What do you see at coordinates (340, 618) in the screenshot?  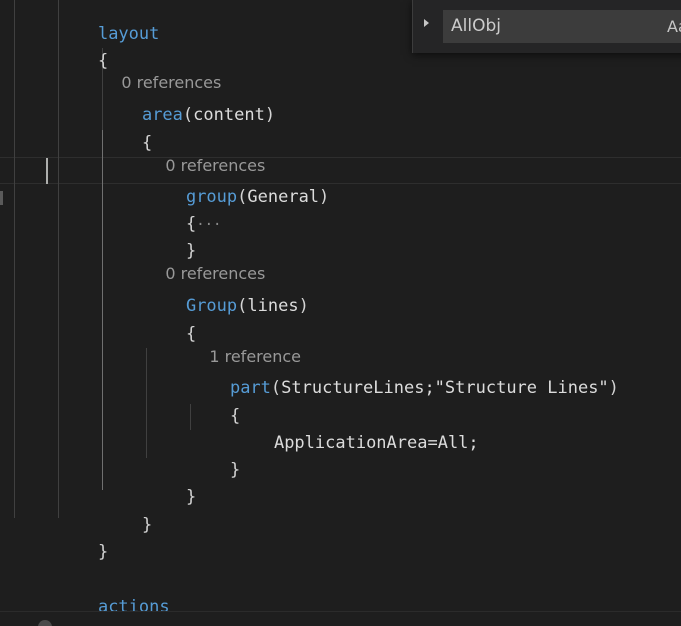 I see `horizontal-scrollbar` at bounding box center [340, 618].